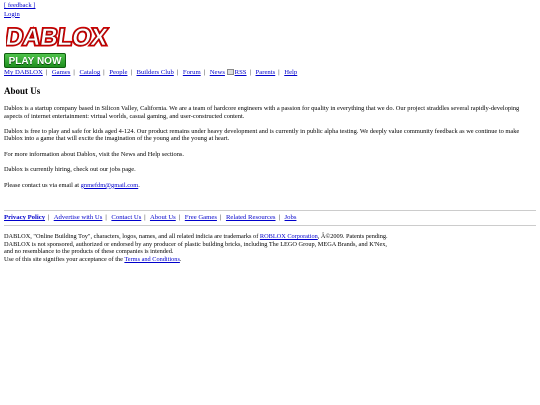 The height and width of the screenshot is (405, 540). What do you see at coordinates (289, 236) in the screenshot?
I see `roblox-corporation-link: ROBLOX Corporation` at bounding box center [289, 236].